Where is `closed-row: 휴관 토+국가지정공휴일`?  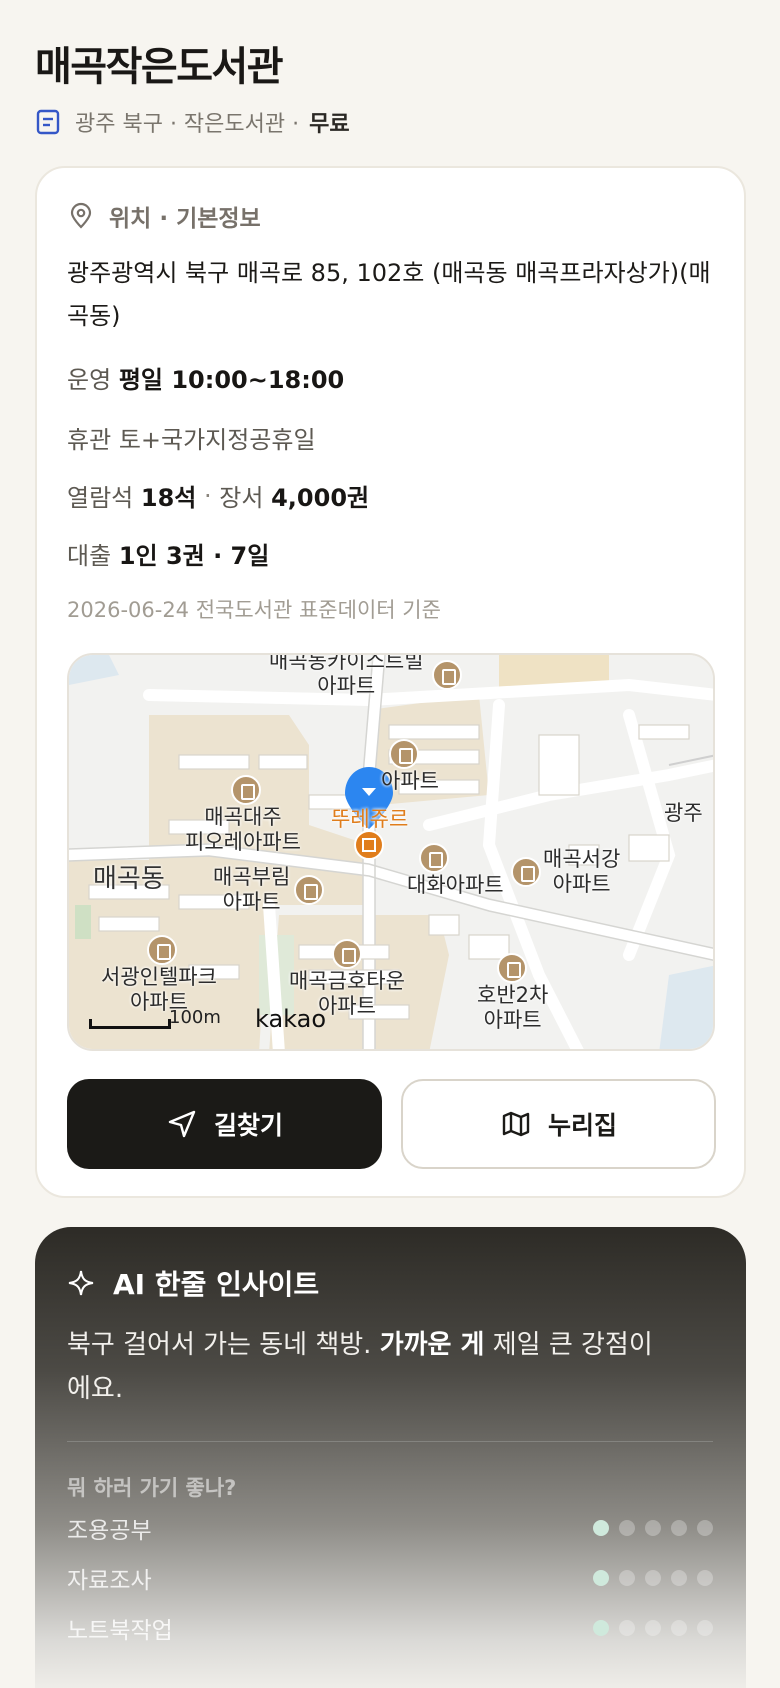
closed-row: 휴관 토+국가지정공휴일 is located at coordinates (191, 437).